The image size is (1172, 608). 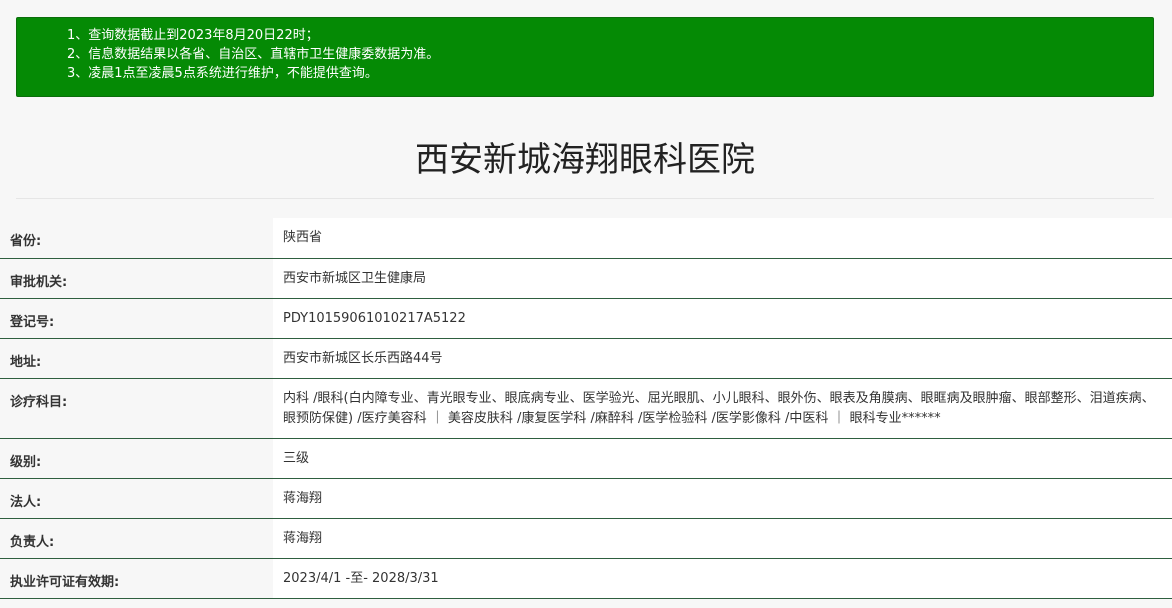 What do you see at coordinates (136, 408) in the screenshot?
I see `row-label: 诊疗科目:` at bounding box center [136, 408].